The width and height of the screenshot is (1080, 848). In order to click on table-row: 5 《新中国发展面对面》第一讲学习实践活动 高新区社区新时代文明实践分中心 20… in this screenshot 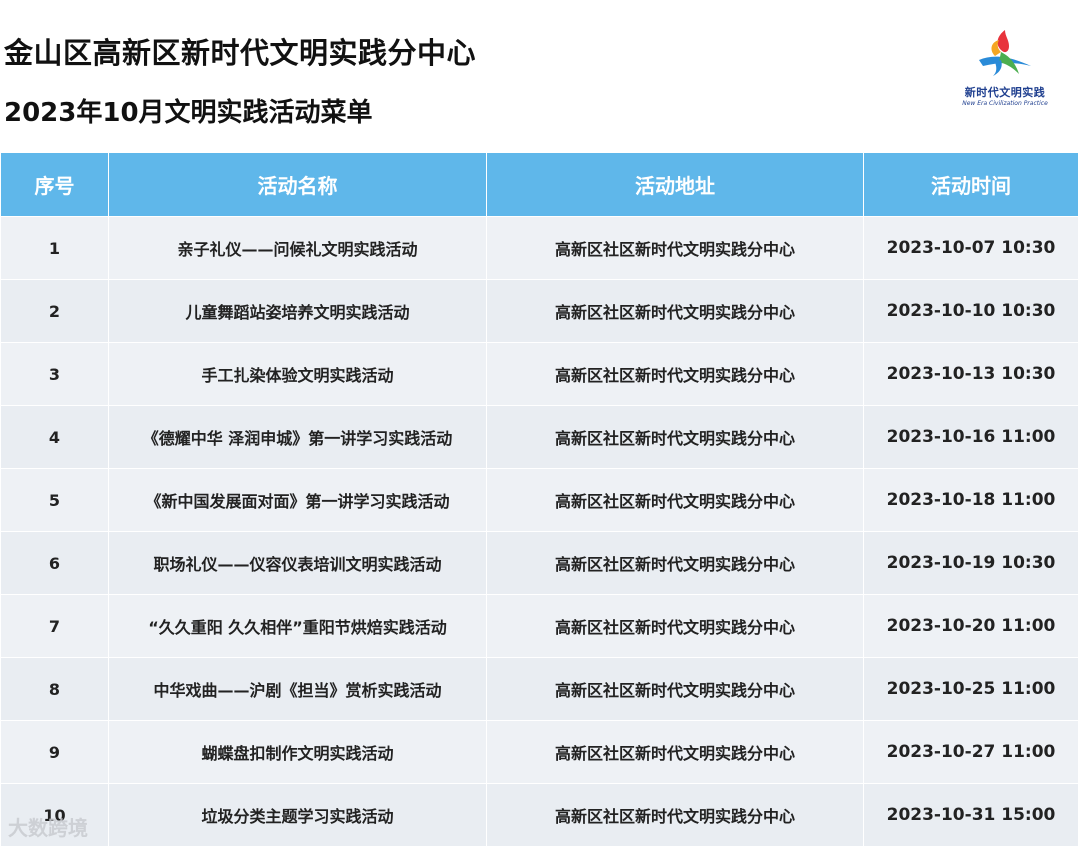, I will do `click(539, 499)`.